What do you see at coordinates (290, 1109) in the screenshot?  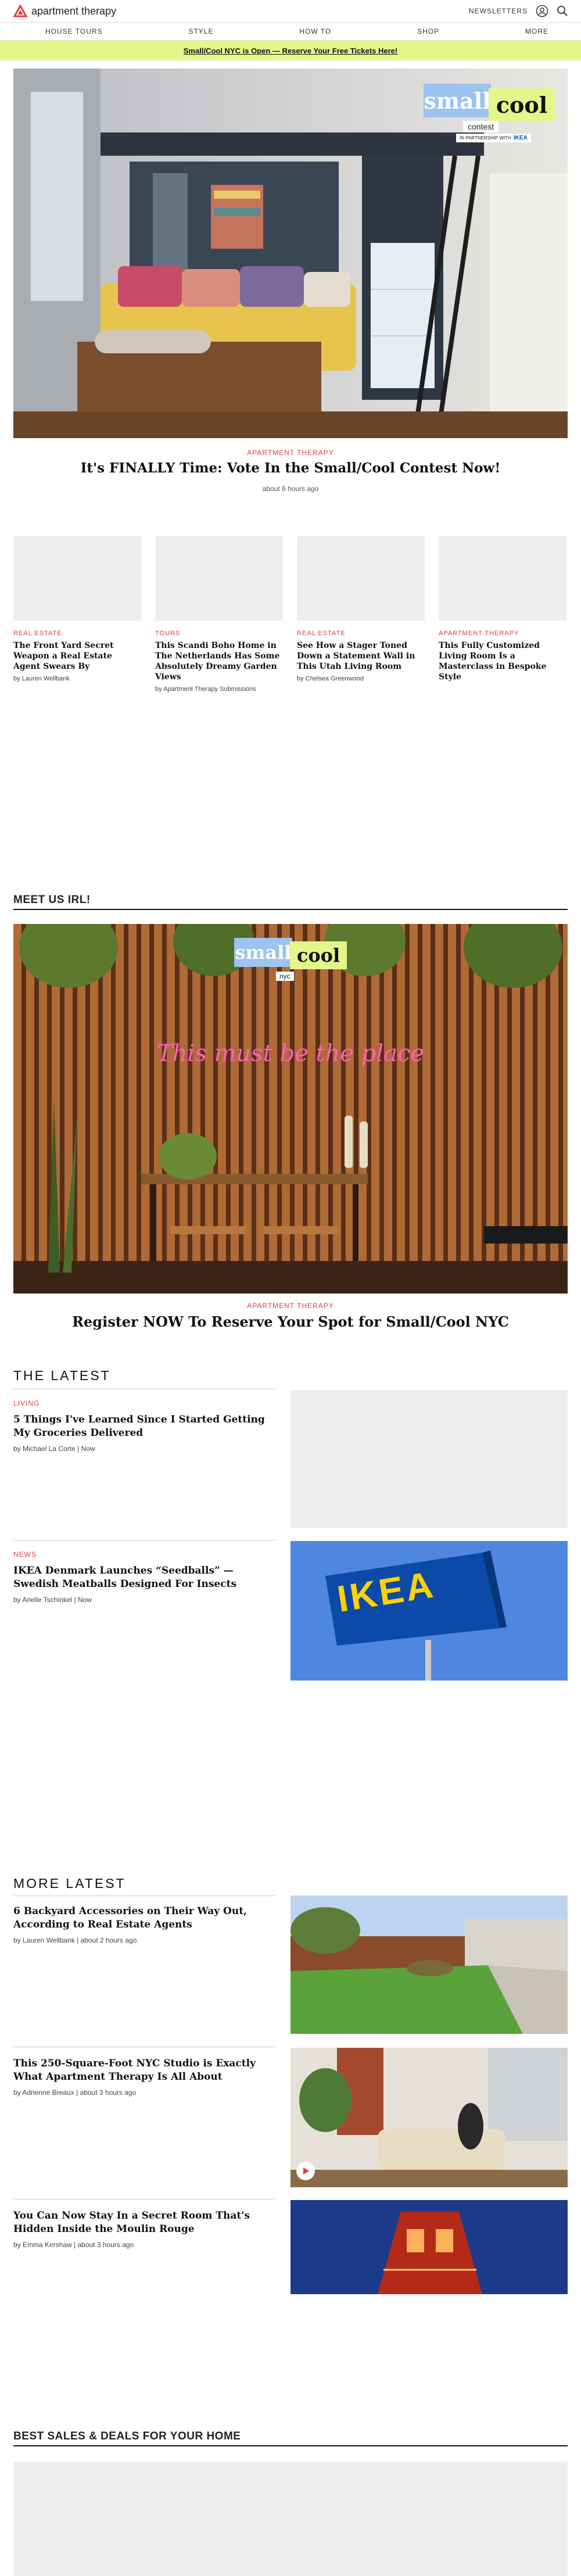 I see `meet-image: small cool nyc This must be the place` at bounding box center [290, 1109].